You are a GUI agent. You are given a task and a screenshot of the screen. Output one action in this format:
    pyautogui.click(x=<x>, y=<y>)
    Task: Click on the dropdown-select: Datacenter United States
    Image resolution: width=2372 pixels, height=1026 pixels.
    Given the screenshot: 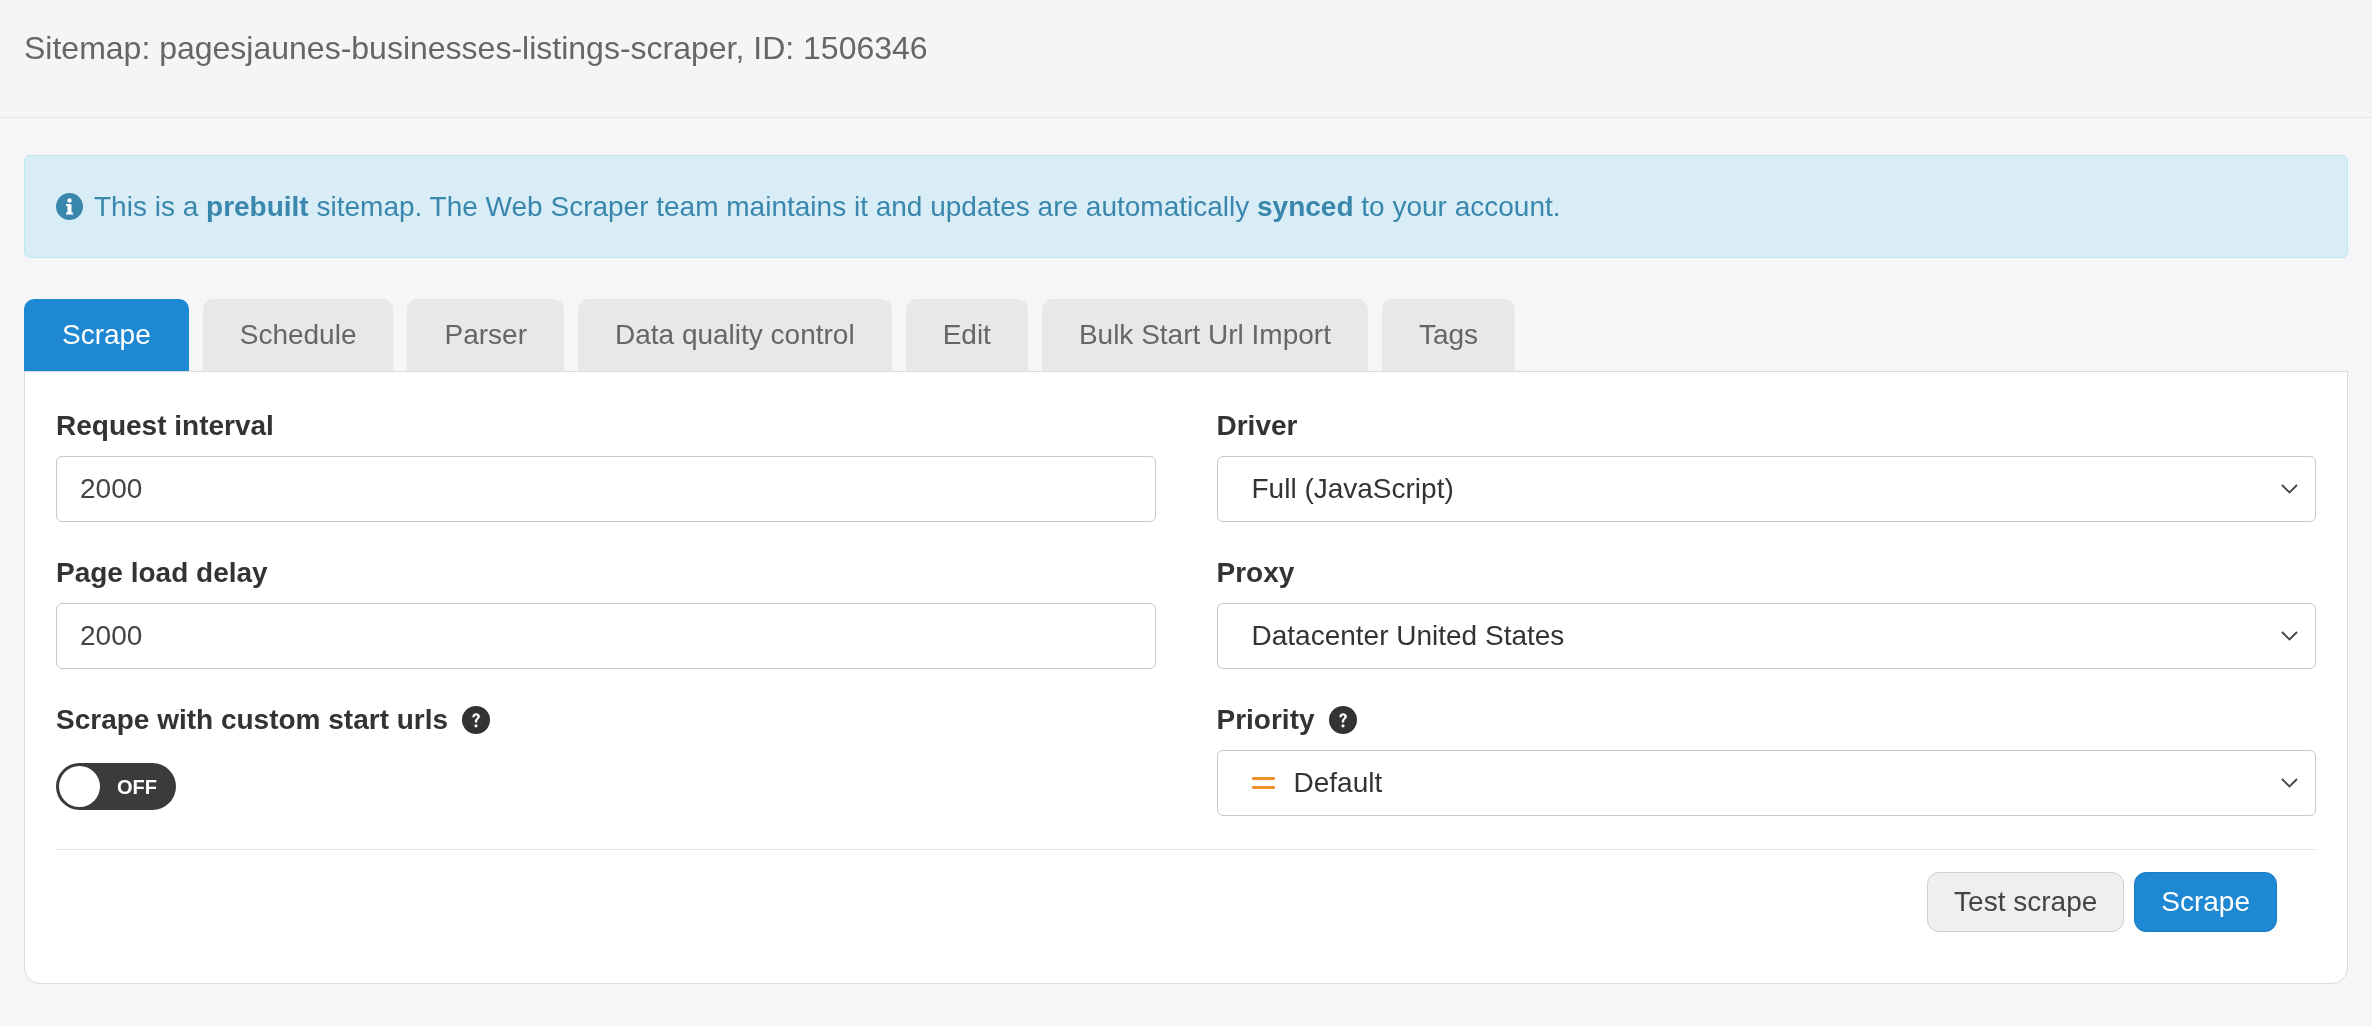 What is the action you would take?
    pyautogui.click(x=1766, y=636)
    